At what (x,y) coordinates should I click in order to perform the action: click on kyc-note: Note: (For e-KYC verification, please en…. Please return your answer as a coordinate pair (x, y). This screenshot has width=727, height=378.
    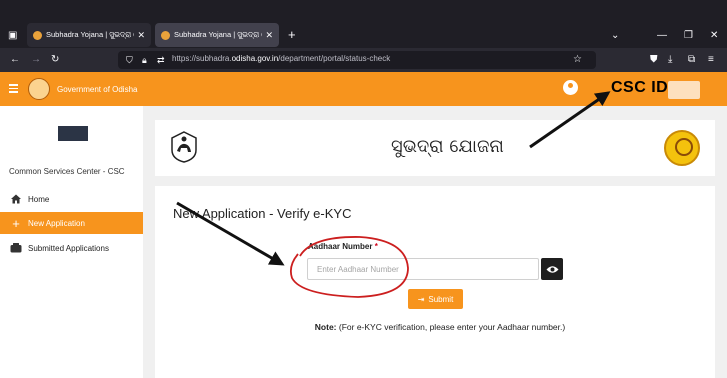
    Looking at the image, I should click on (440, 327).